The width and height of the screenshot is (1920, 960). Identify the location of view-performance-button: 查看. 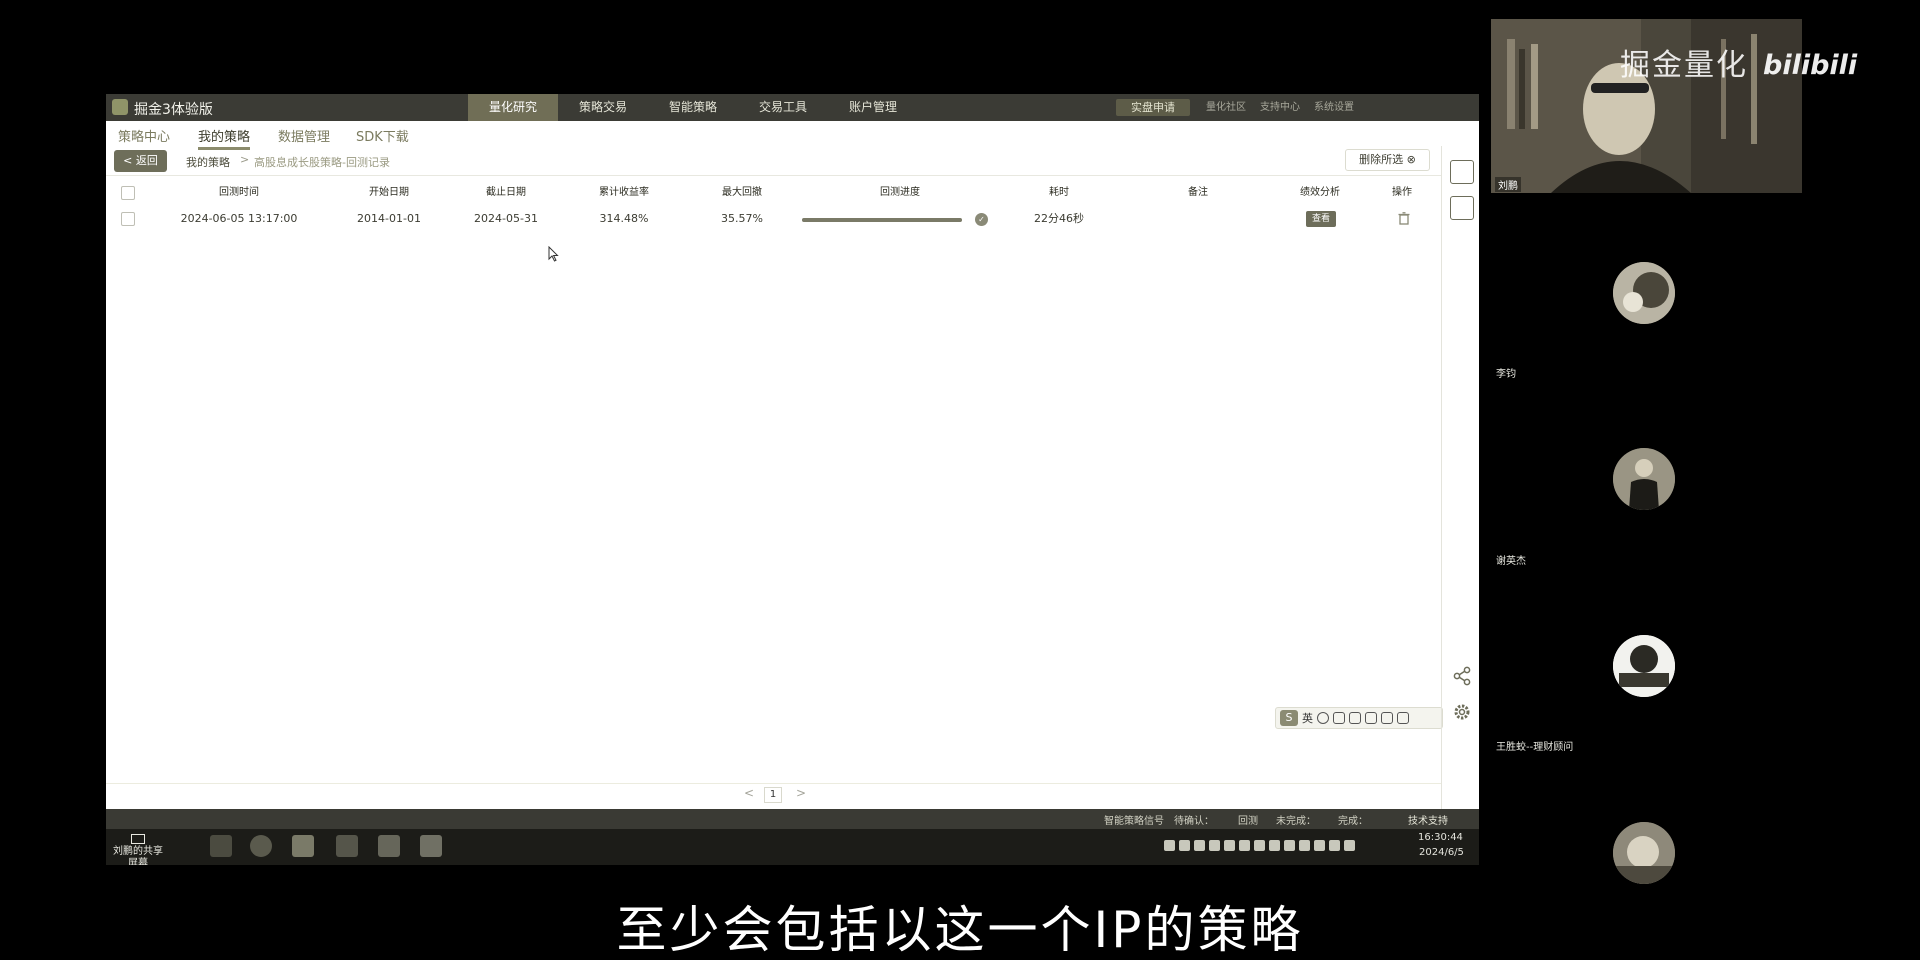
(1321, 219).